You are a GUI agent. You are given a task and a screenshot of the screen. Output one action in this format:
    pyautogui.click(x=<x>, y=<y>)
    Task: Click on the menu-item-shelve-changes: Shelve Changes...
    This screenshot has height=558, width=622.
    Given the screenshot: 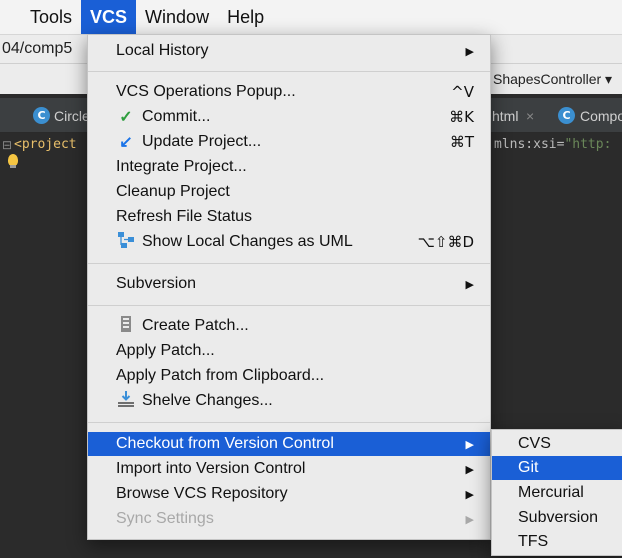 What is the action you would take?
    pyautogui.click(x=289, y=401)
    